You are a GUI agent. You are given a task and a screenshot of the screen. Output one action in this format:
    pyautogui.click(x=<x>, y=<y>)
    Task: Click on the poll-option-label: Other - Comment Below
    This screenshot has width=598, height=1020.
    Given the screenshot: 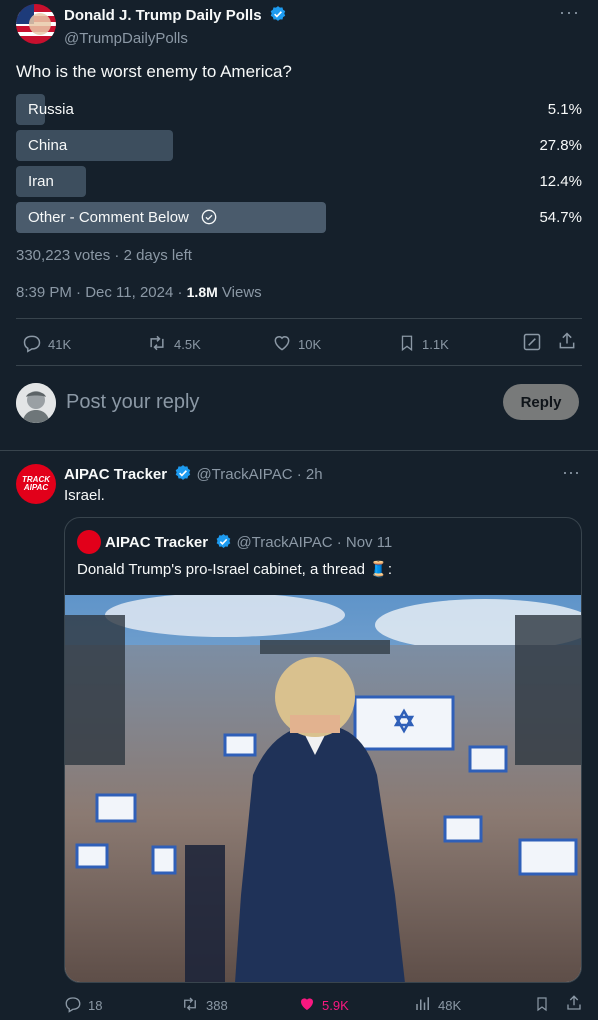 What is the action you would take?
    pyautogui.click(x=108, y=217)
    